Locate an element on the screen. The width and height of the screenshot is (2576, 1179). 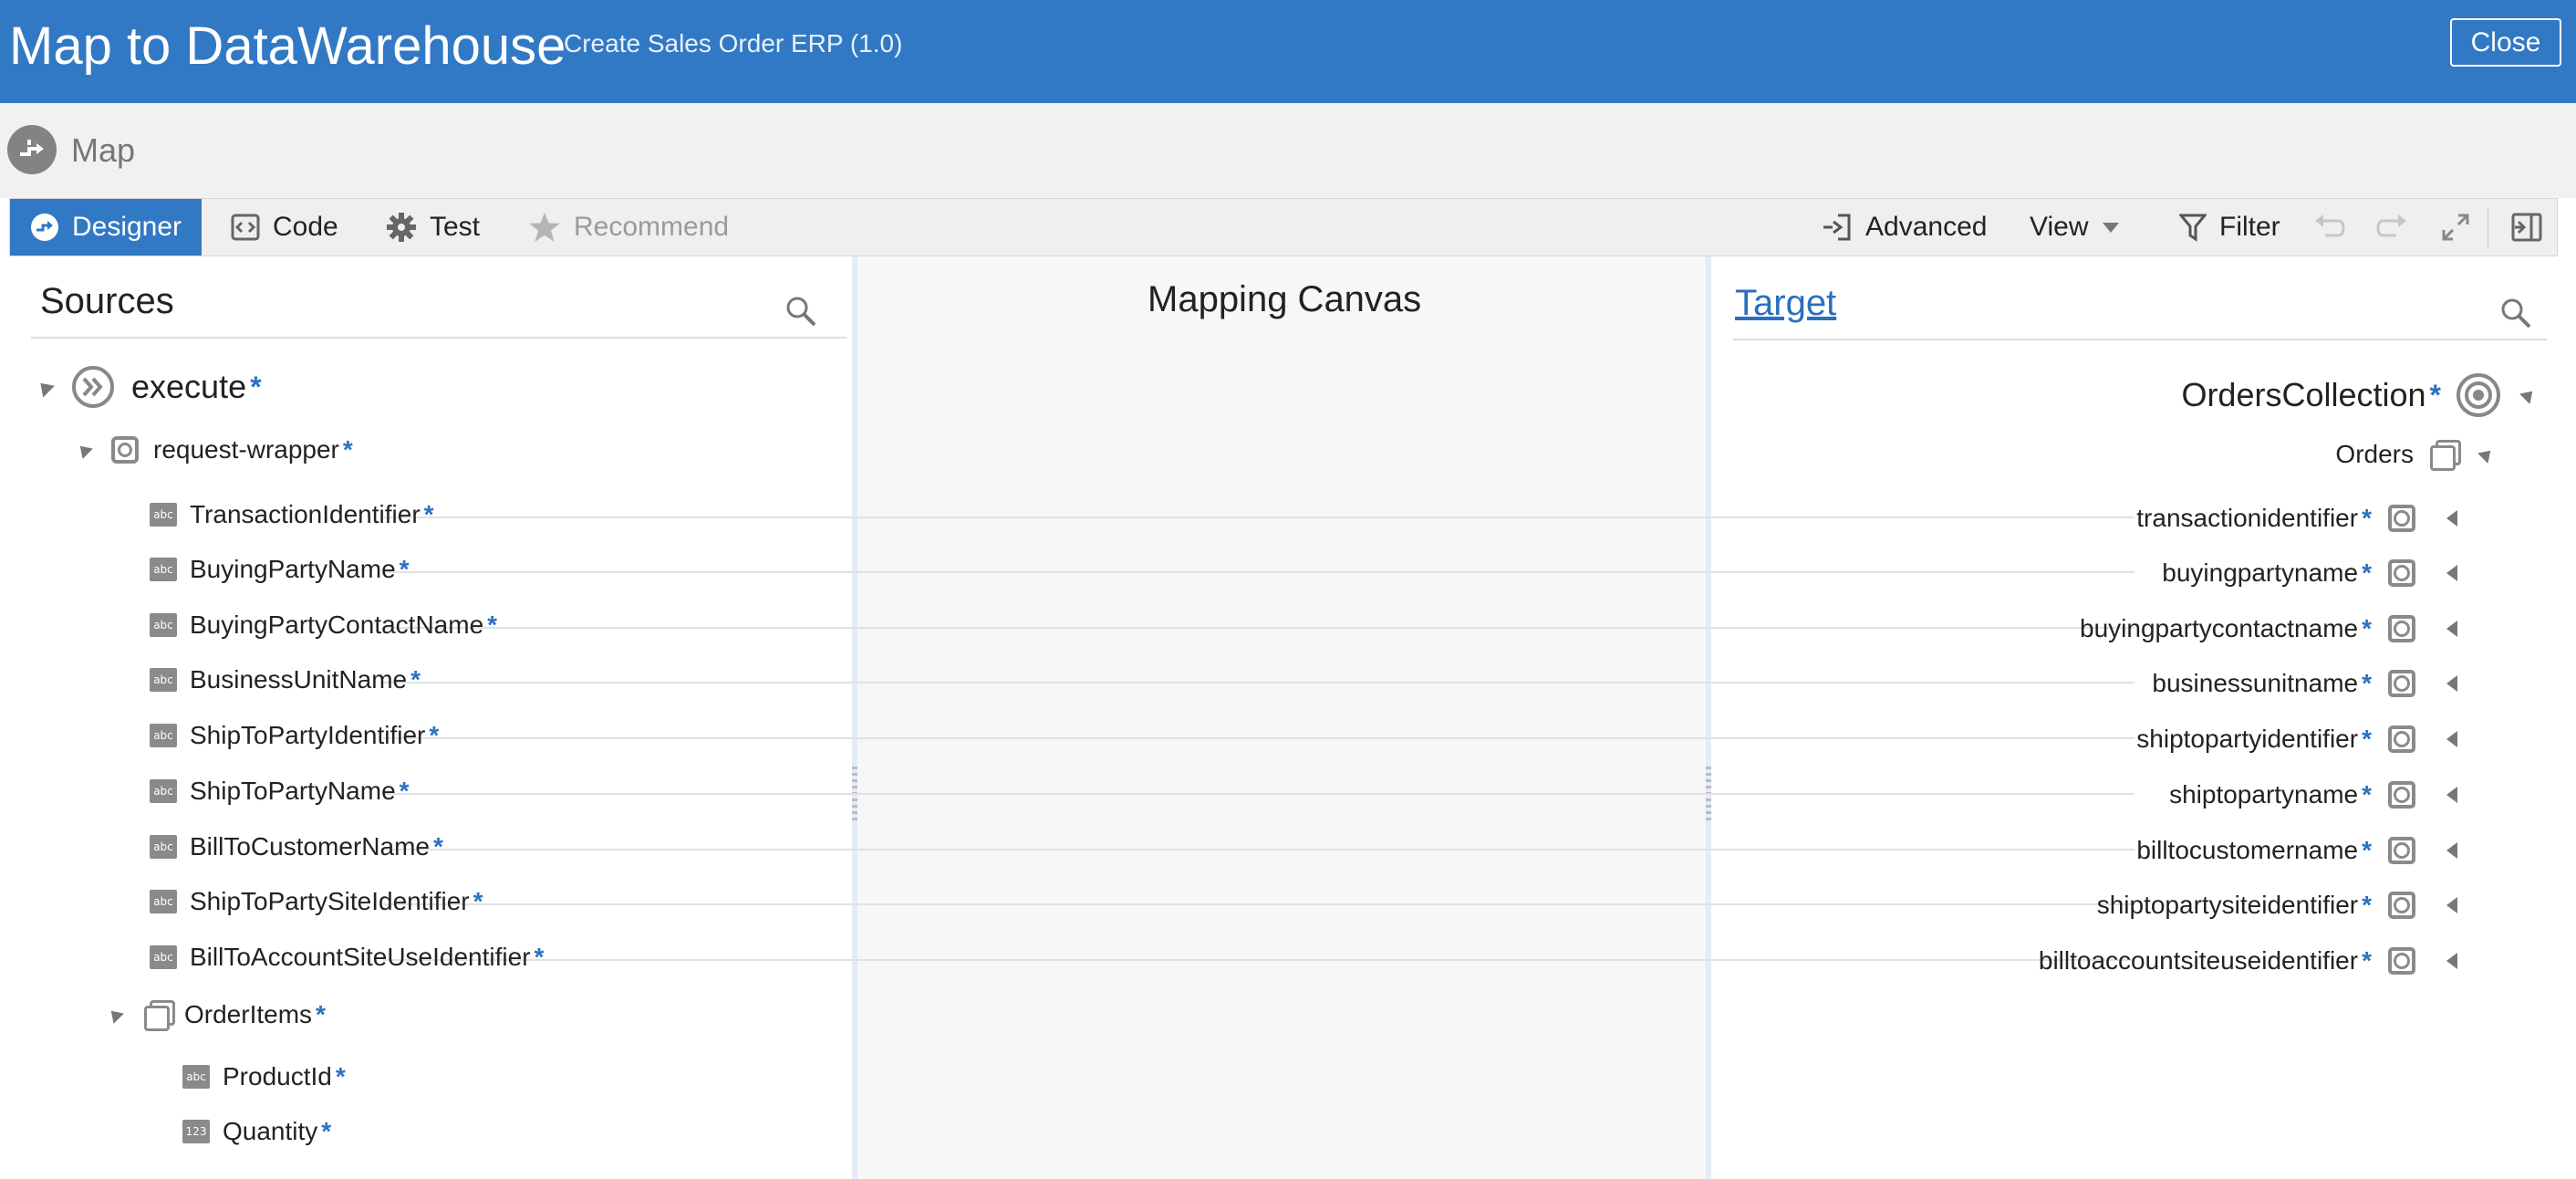
number-type-icon: 123 is located at coordinates (196, 1131).